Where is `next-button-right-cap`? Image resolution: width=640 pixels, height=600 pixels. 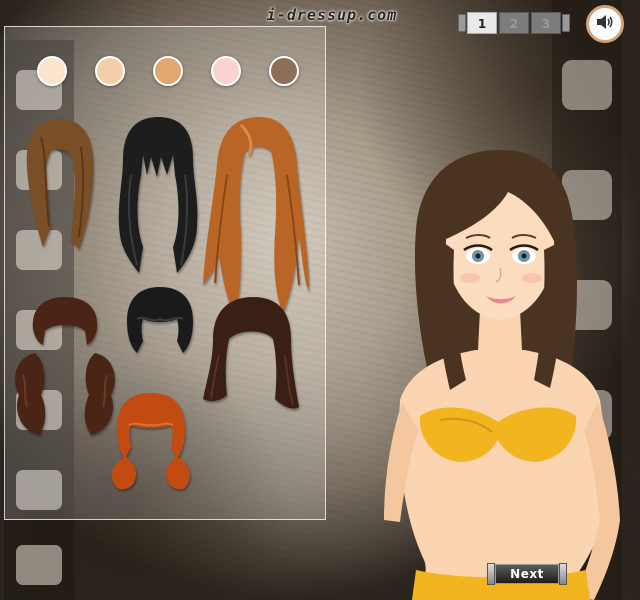 next-button-right-cap is located at coordinates (563, 574).